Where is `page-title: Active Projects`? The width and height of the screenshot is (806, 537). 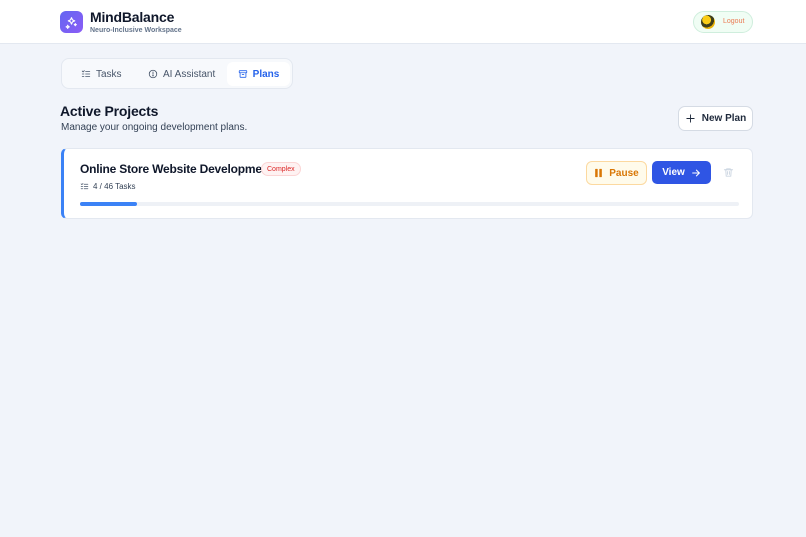
page-title: Active Projects is located at coordinates (109, 111).